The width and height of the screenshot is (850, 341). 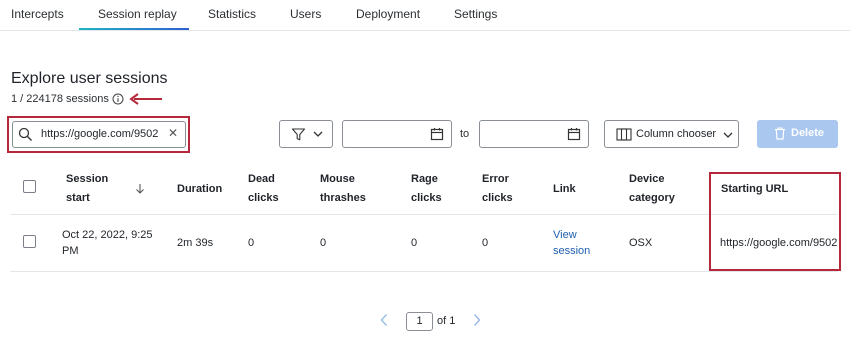 What do you see at coordinates (388, 14) in the screenshot?
I see `tab-deployment: Deployment` at bounding box center [388, 14].